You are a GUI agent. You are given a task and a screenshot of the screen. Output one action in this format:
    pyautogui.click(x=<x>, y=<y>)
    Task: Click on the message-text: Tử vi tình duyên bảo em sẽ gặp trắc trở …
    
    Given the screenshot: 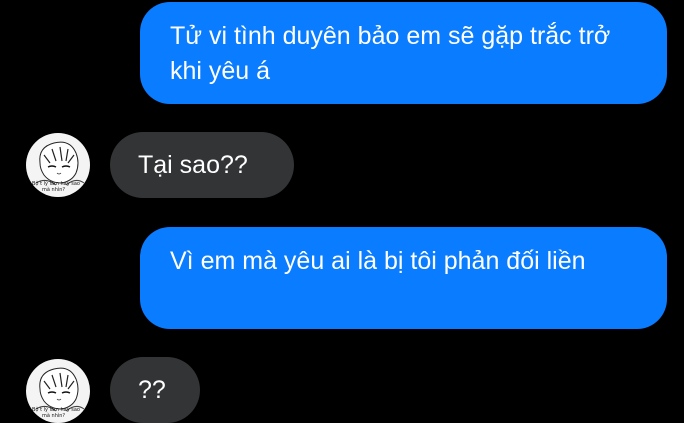 What is the action you would take?
    pyautogui.click(x=390, y=53)
    